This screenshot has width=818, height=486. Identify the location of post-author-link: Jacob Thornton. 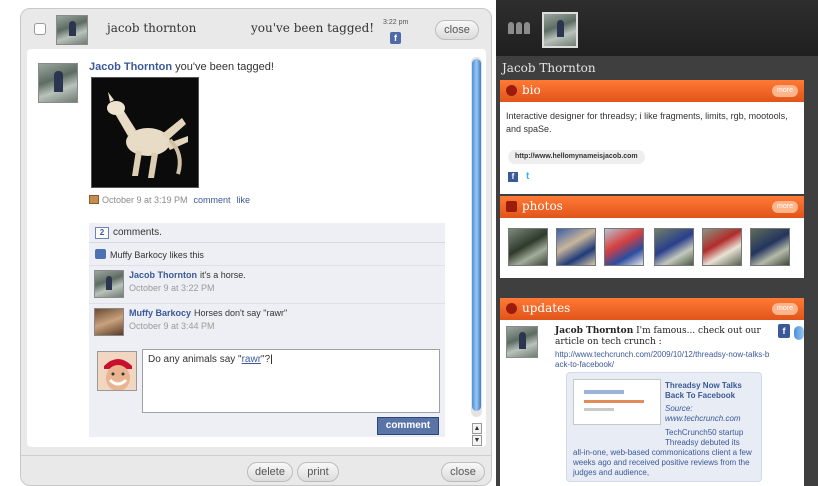
(130, 67).